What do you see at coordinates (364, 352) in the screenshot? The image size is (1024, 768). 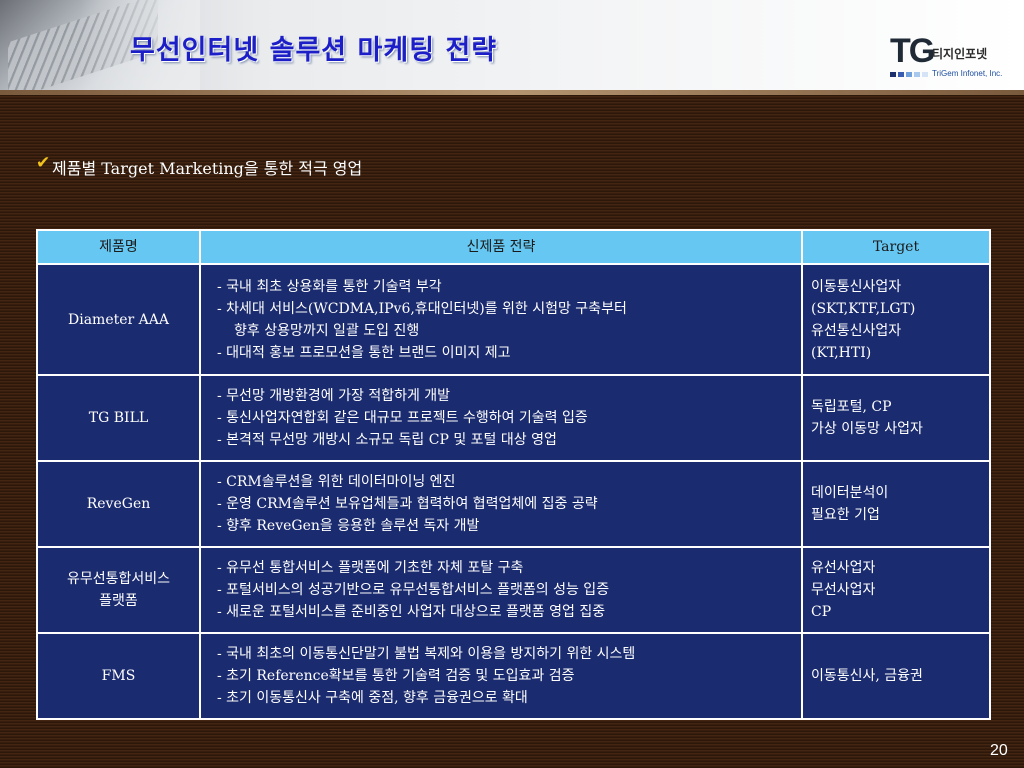 I see `strategy-line: - 대대적 홍보 프로모션을 통한 브랜드 이미지 제고` at bounding box center [364, 352].